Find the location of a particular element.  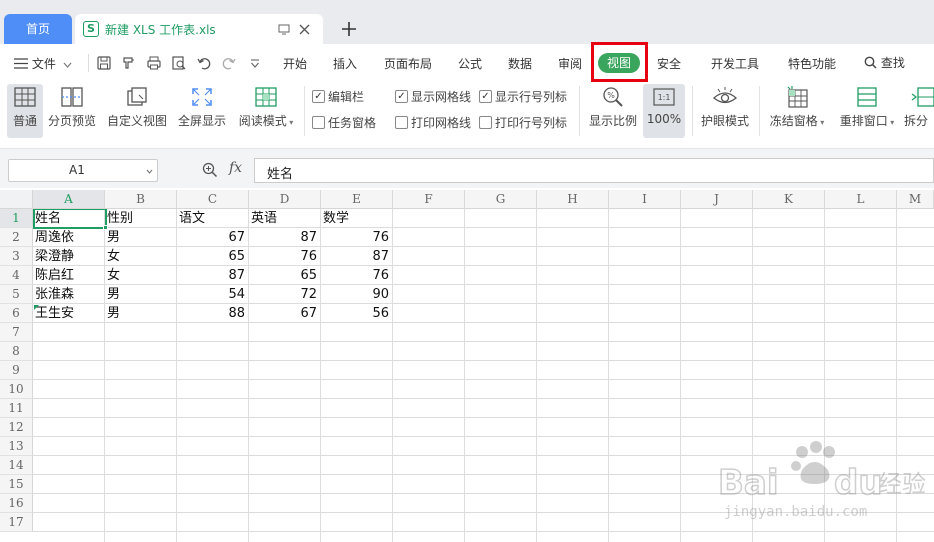

formula-input: 姓名 is located at coordinates (594, 170).